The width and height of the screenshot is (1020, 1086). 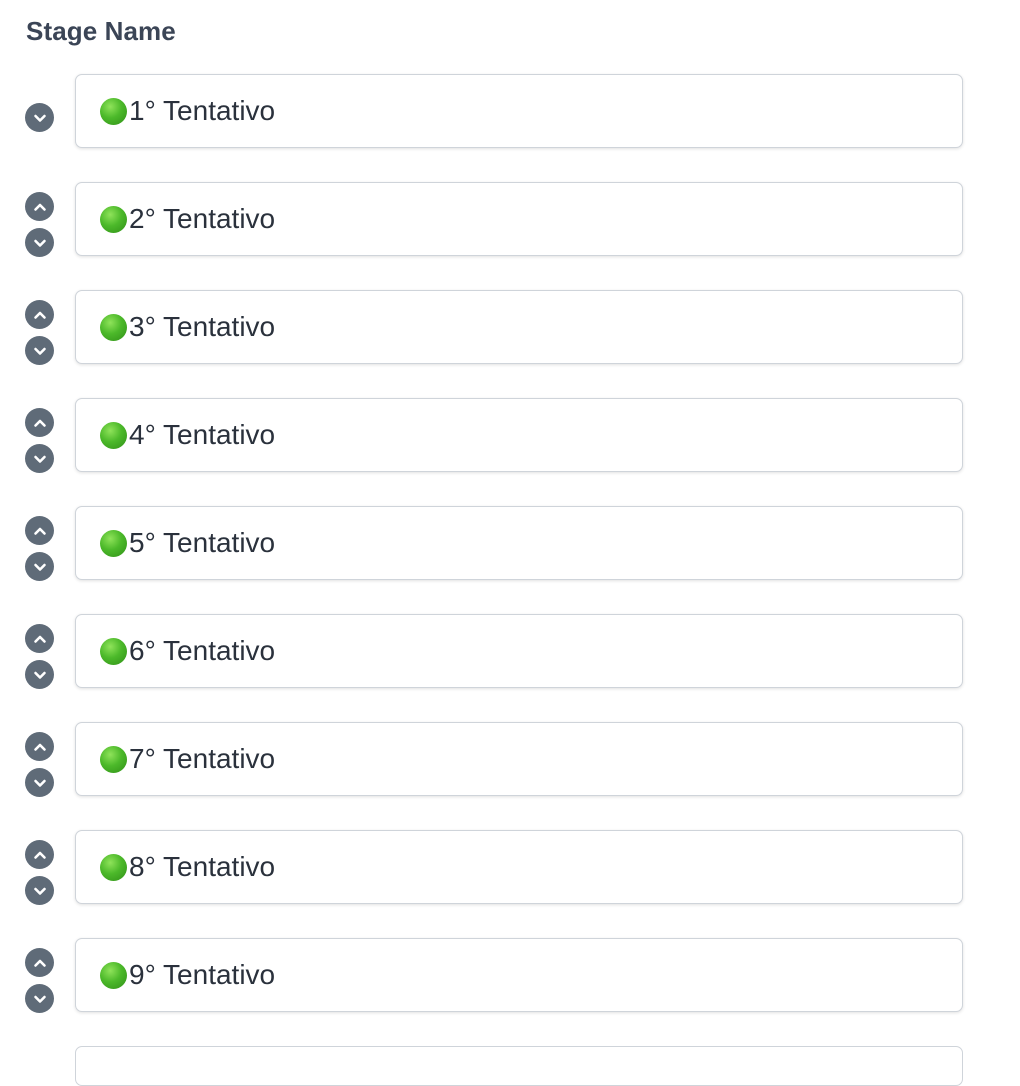 I want to click on stage-name-input: 8° Tentativo, so click(x=519, y=867).